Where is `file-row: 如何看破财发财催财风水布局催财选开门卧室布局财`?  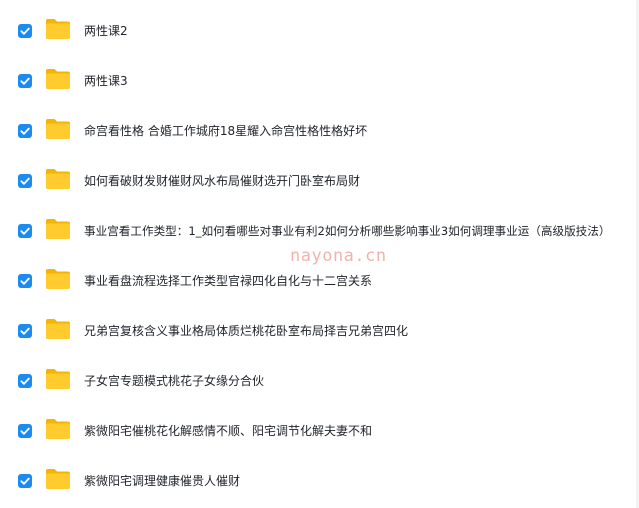 file-row: 如何看破财发财催财风水布局催财选开门卧室布局财 is located at coordinates (319, 181).